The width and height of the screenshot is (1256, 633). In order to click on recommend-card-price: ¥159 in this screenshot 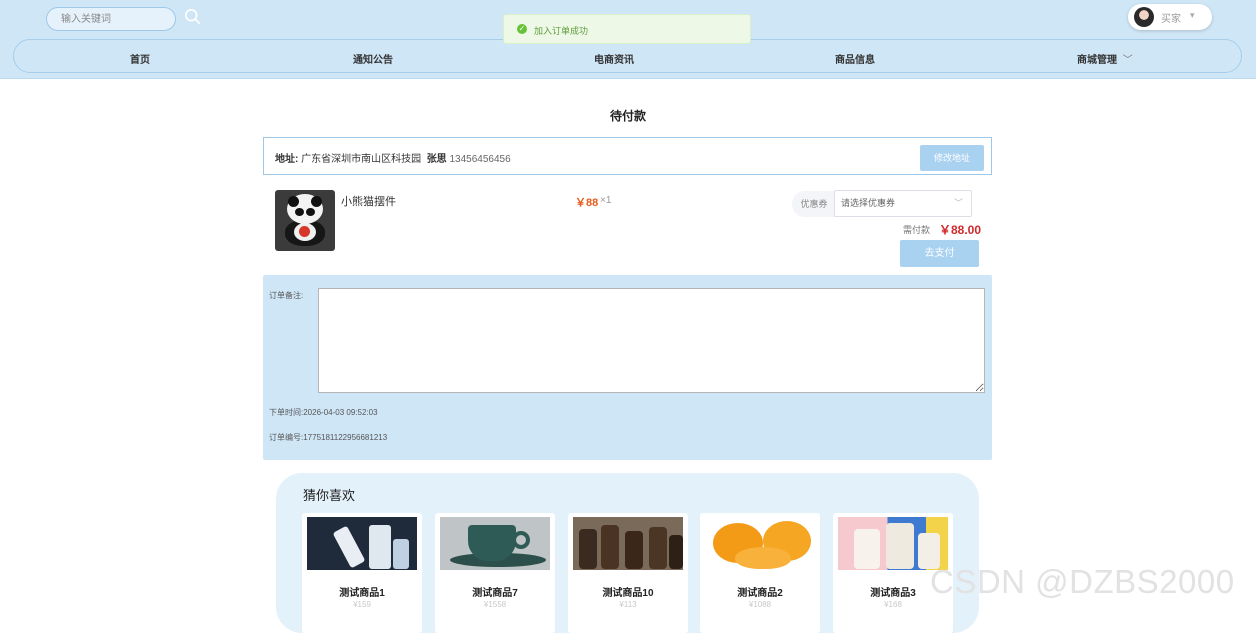, I will do `click(362, 604)`.